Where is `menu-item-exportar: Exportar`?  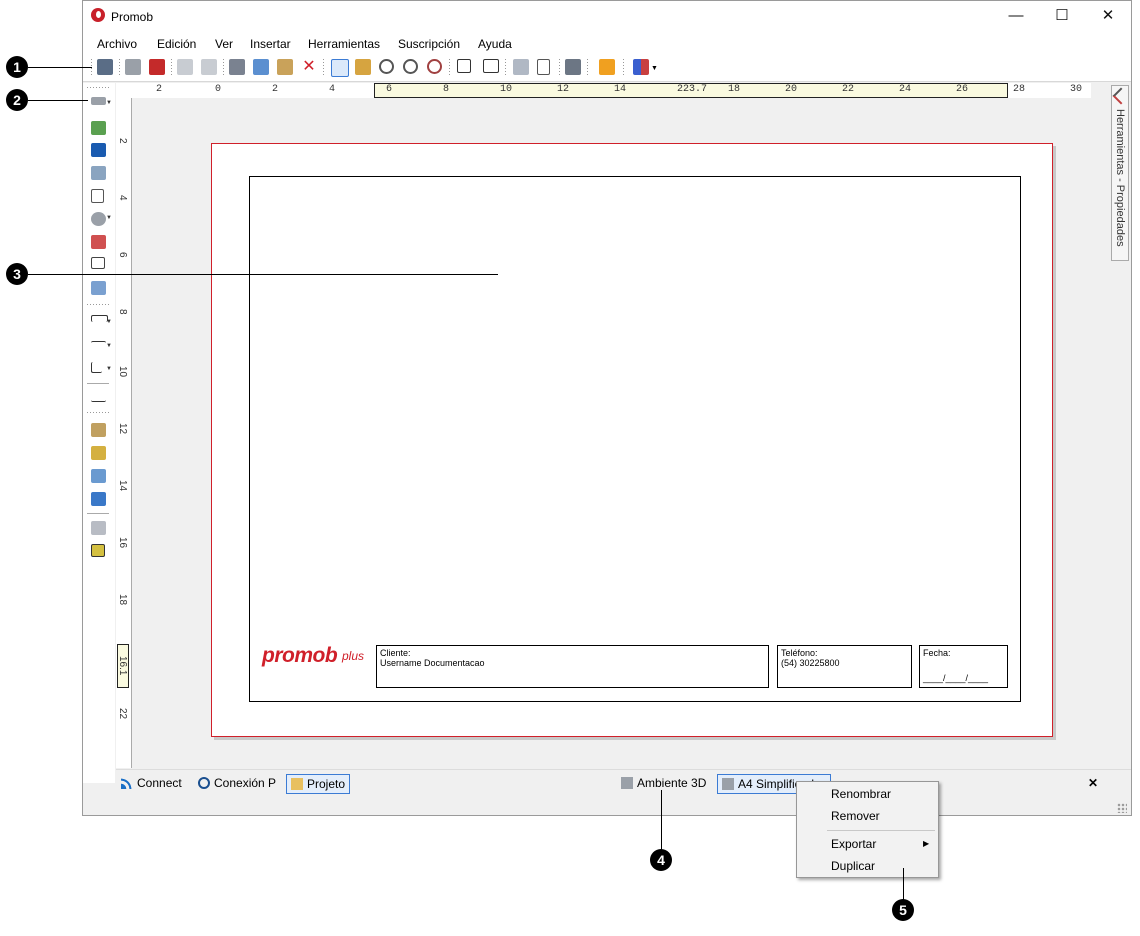
menu-item-exportar: Exportar is located at coordinates (853, 844).